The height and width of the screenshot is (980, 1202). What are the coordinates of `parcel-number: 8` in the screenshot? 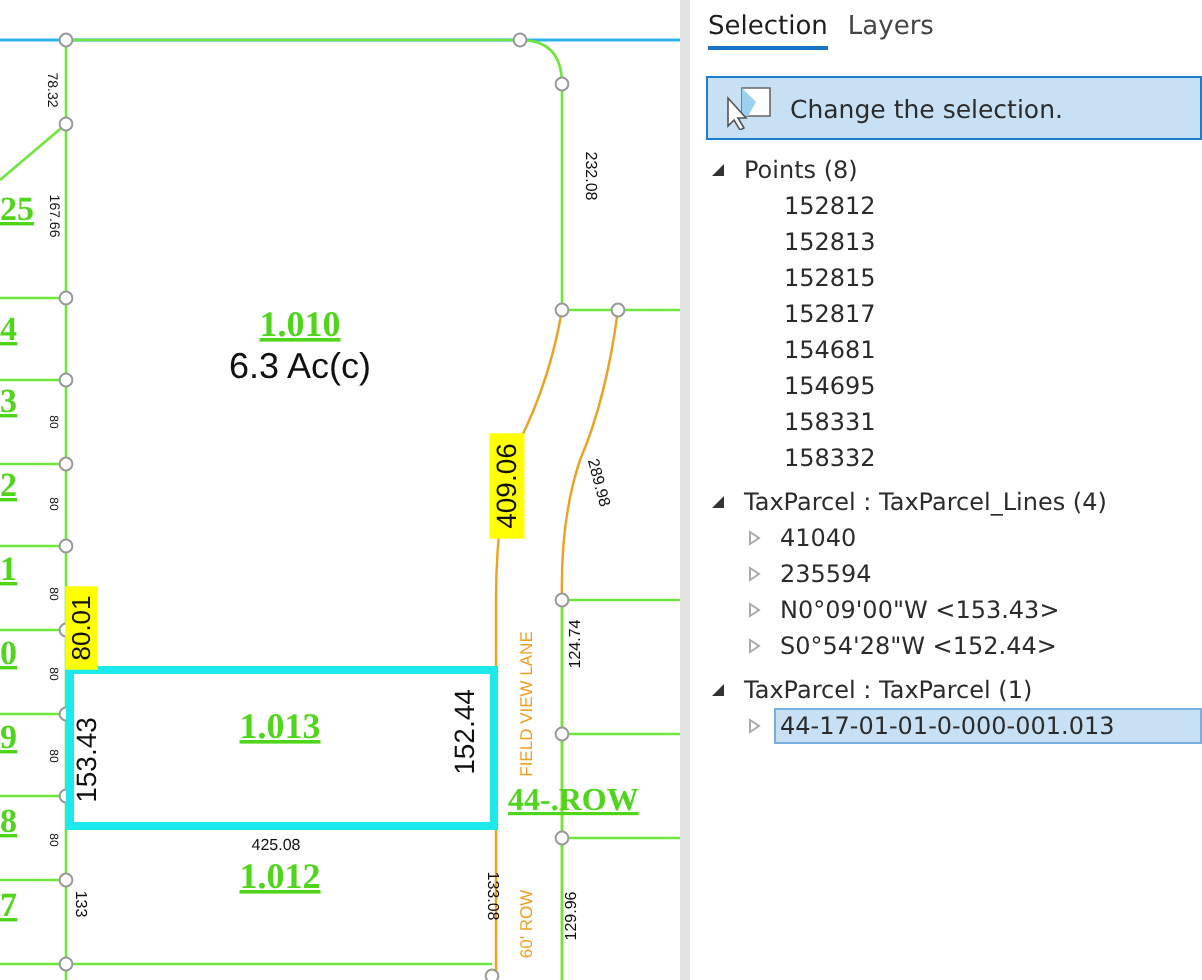 It's located at (8, 821).